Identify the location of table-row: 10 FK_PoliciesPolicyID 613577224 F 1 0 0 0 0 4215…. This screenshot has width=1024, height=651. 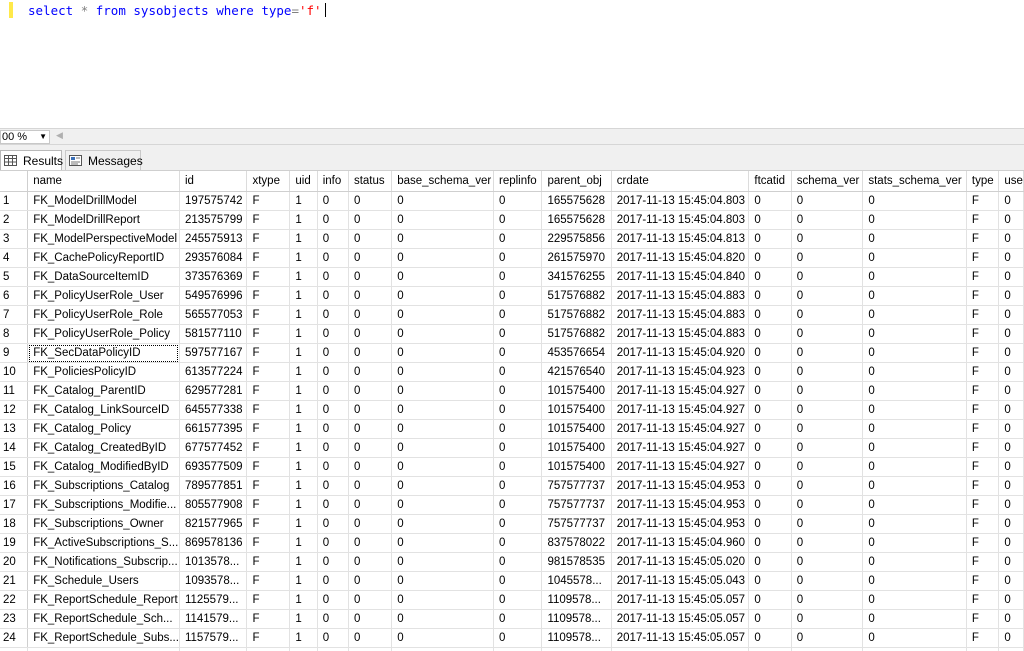
(512, 372).